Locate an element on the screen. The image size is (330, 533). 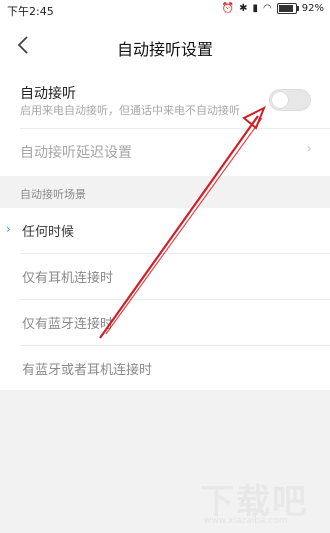
title-bar: 自动接听设置 is located at coordinates (165, 46).